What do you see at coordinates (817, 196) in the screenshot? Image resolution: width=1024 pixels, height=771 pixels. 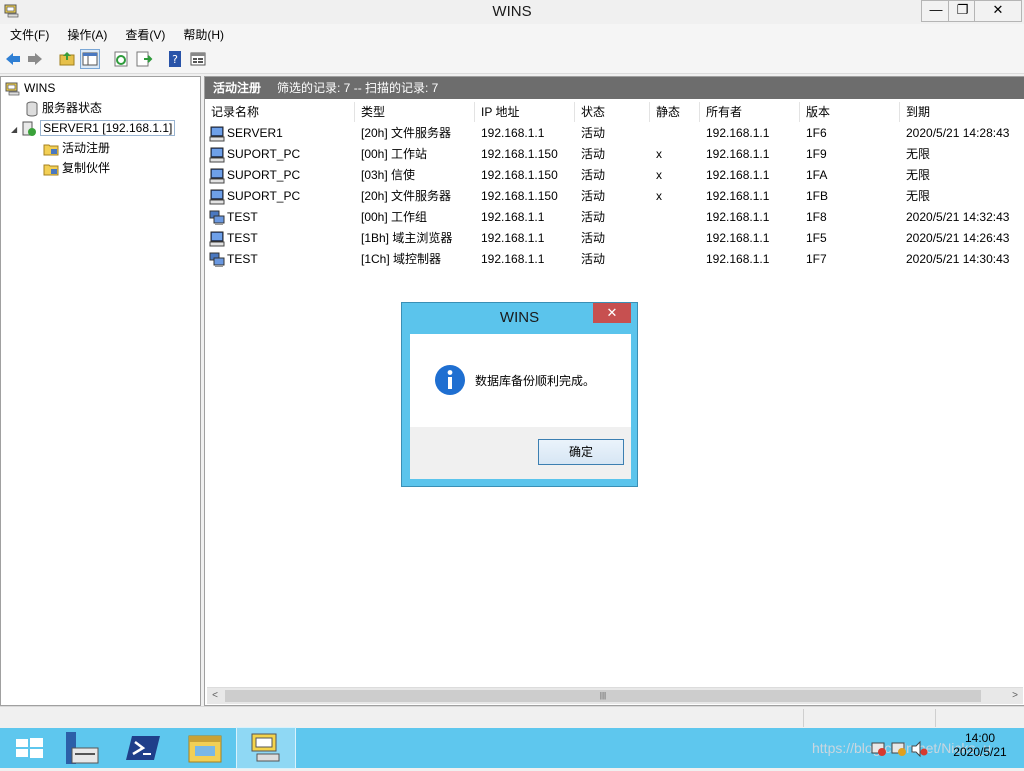 I see `cell-version: 1FB` at bounding box center [817, 196].